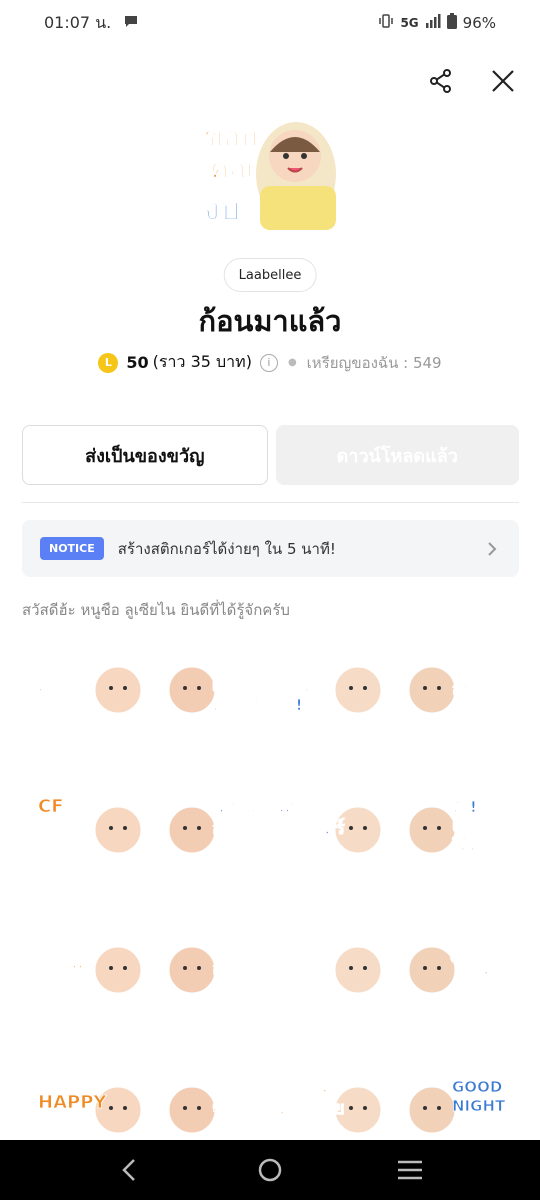 Image resolution: width=540 pixels, height=1200 pixels. What do you see at coordinates (221, 1087) in the screenshot?
I see `sticker-text: ขอ` at bounding box center [221, 1087].